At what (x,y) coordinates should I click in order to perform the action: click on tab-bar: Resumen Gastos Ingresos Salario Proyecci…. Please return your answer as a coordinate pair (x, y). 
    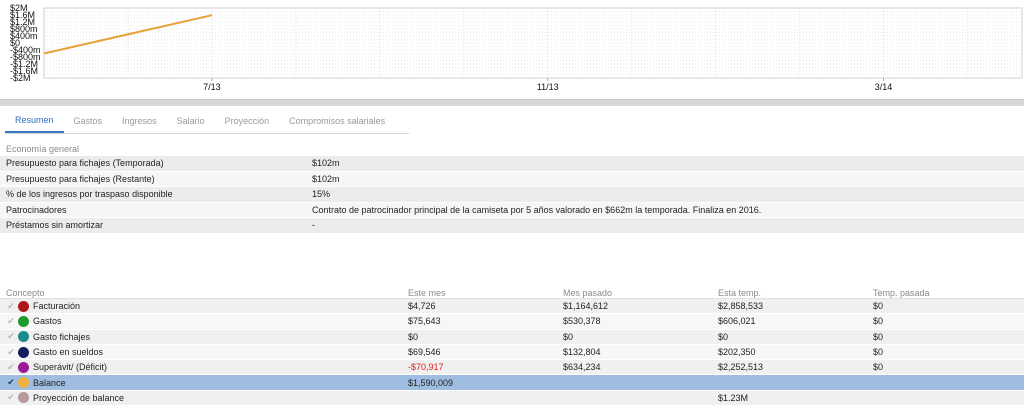
    Looking at the image, I should click on (207, 124).